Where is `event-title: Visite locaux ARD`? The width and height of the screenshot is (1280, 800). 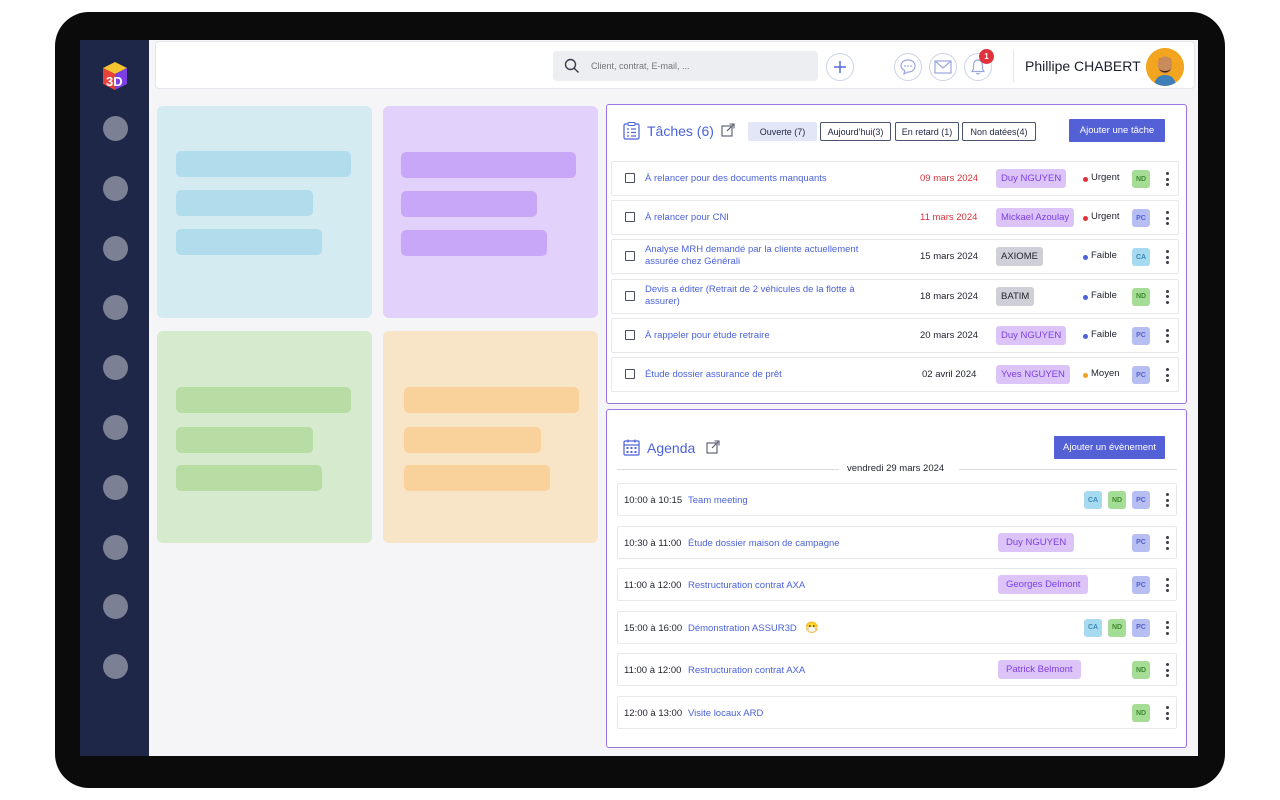
event-title: Visite locaux ARD is located at coordinates (725, 713).